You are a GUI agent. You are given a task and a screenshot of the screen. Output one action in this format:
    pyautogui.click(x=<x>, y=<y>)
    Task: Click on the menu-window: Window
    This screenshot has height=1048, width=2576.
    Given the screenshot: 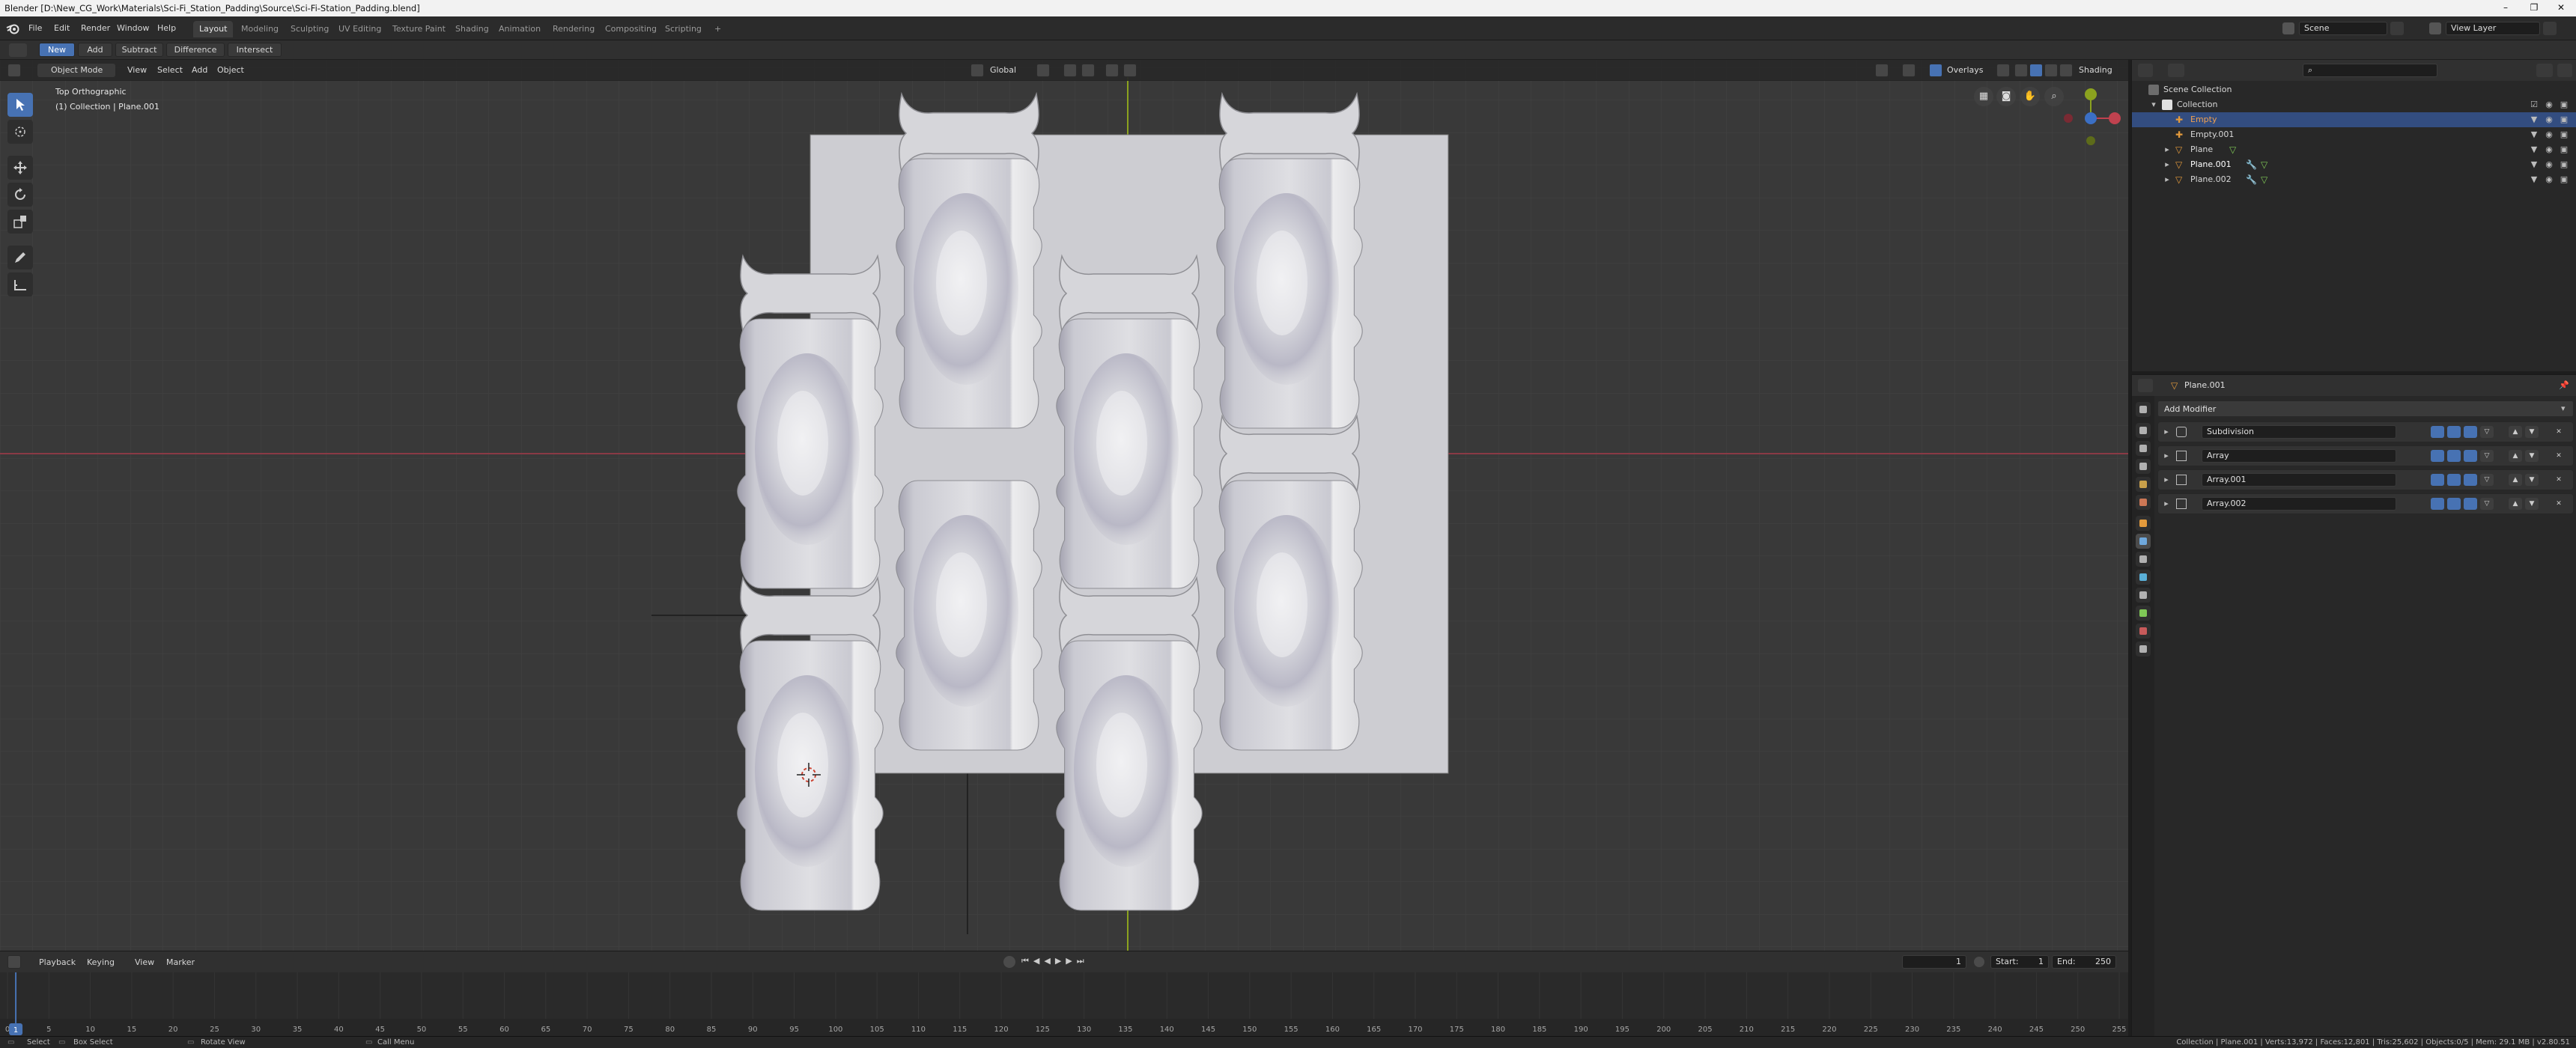 What is the action you would take?
    pyautogui.click(x=133, y=28)
    